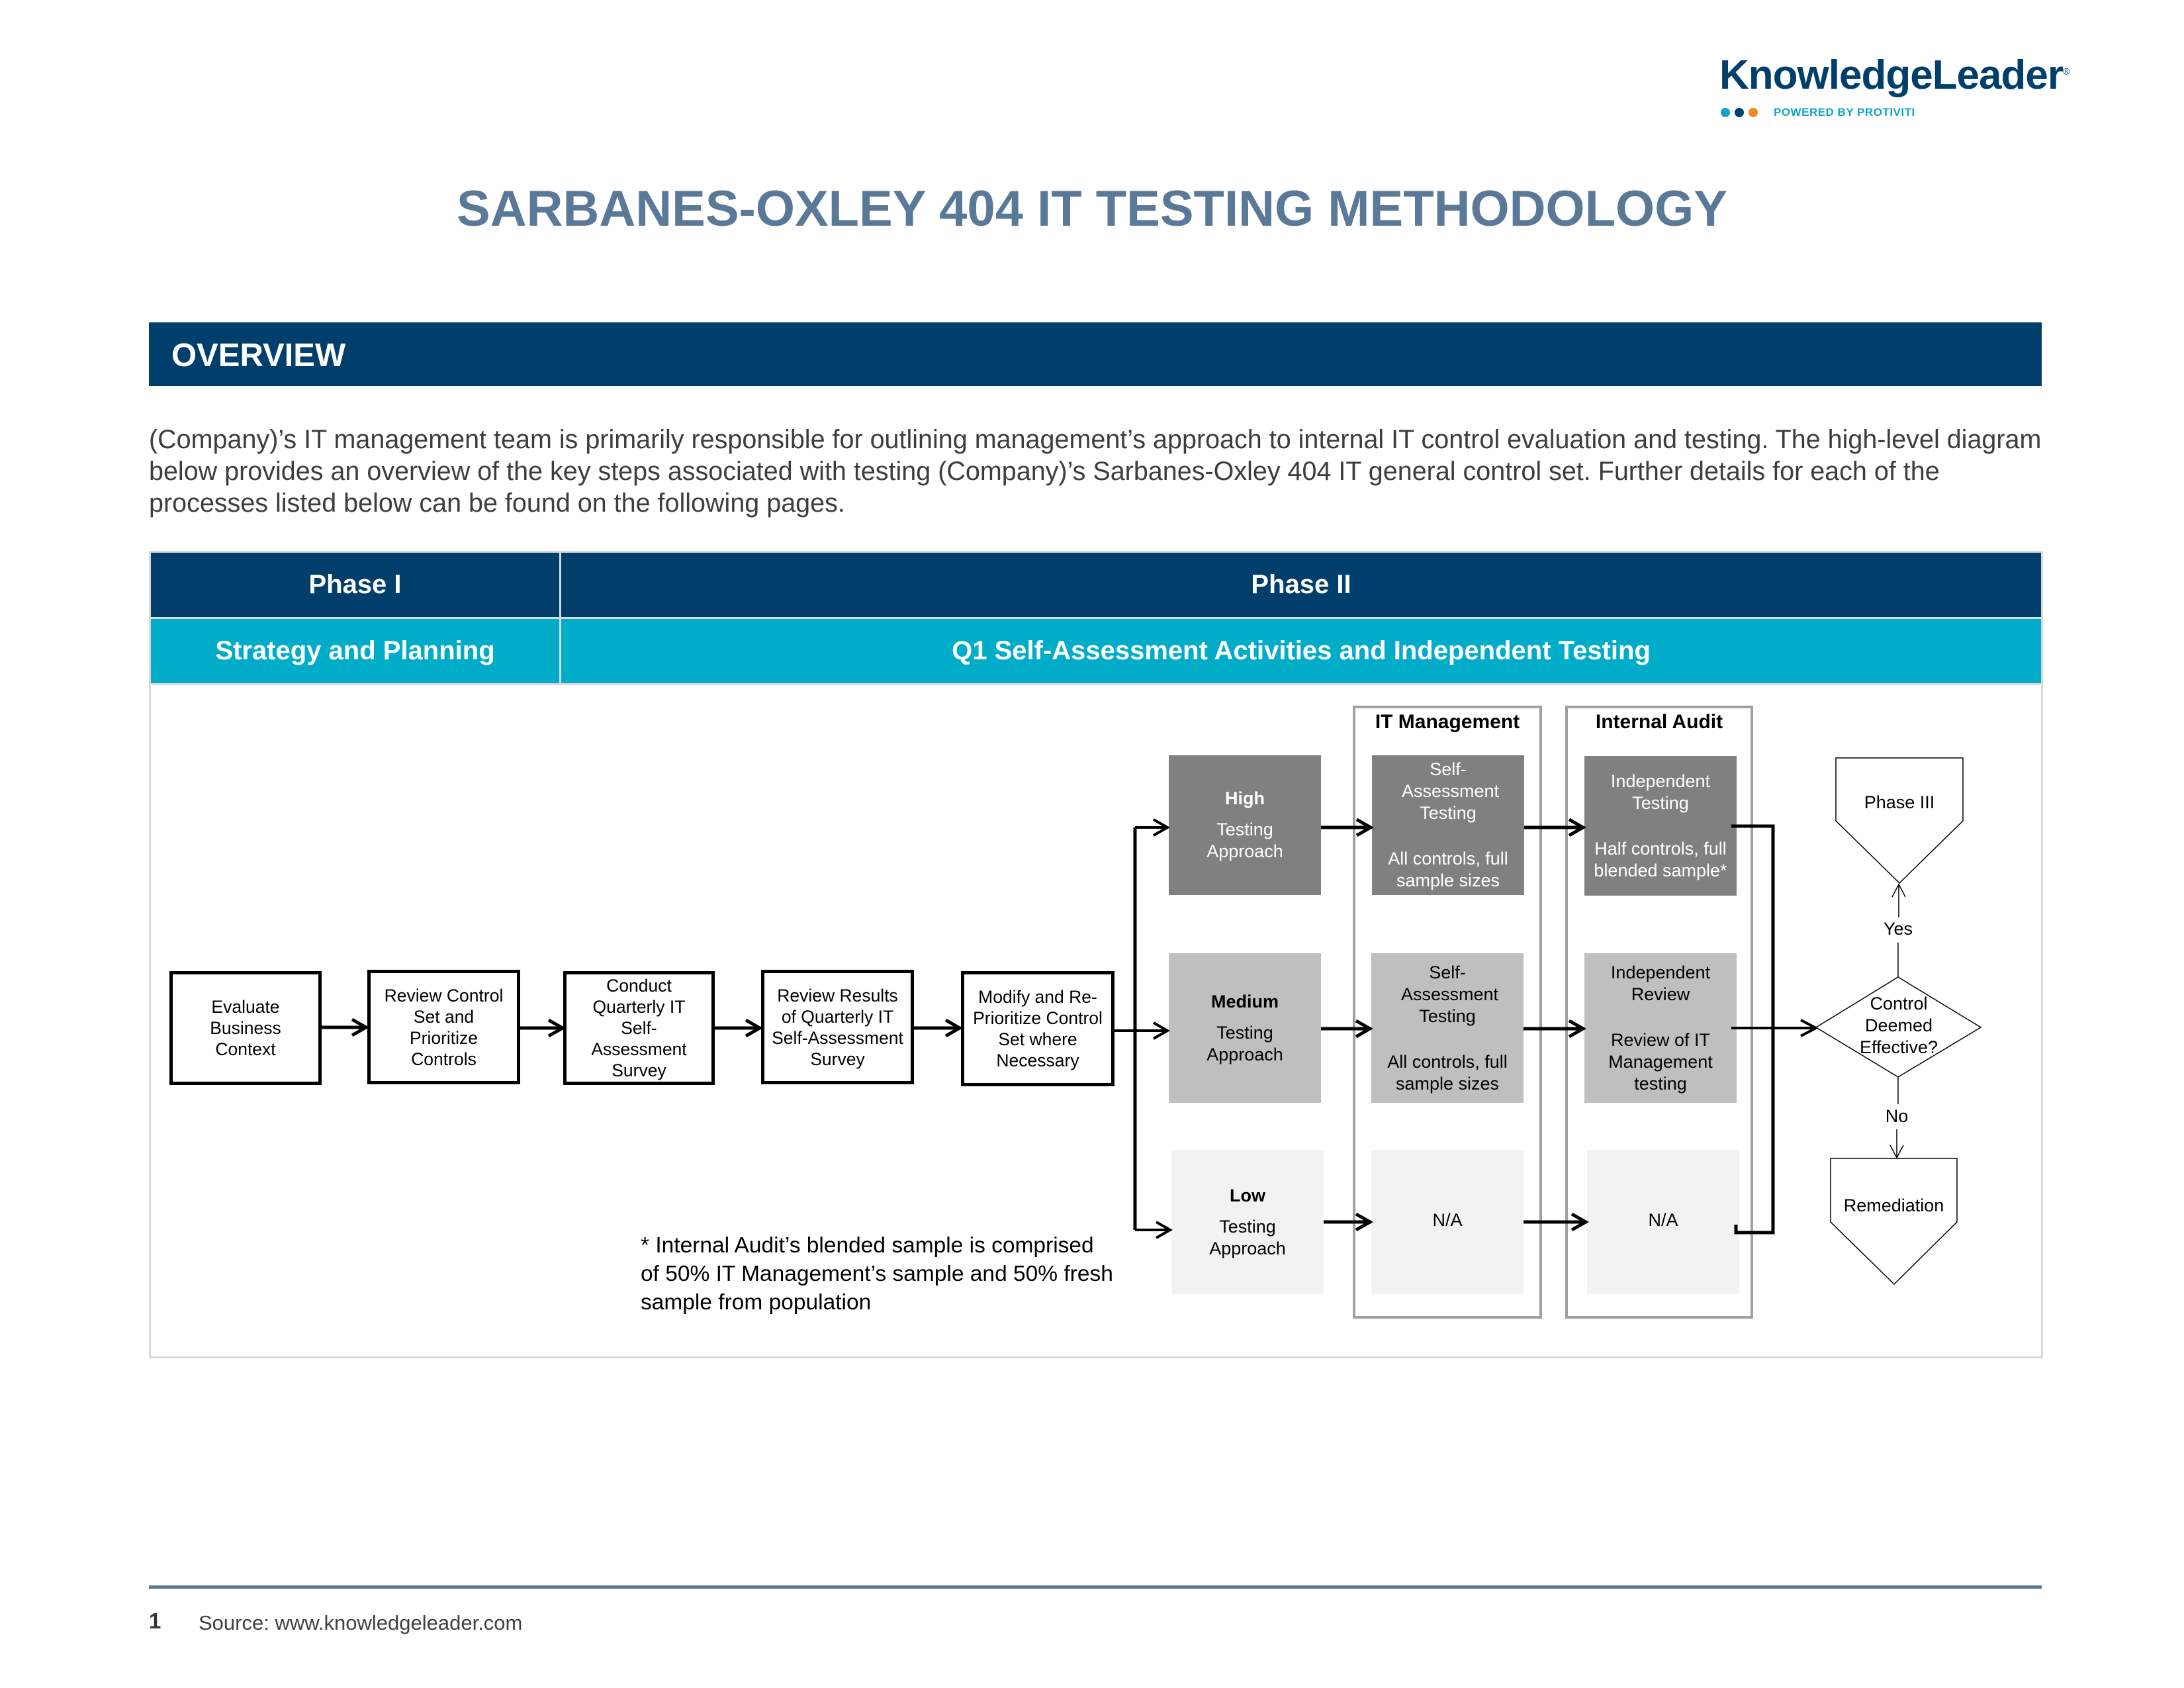 Image resolution: width=2184 pixels, height=1688 pixels. I want to click on overview-section-header: OVERVIEW, so click(1095, 354).